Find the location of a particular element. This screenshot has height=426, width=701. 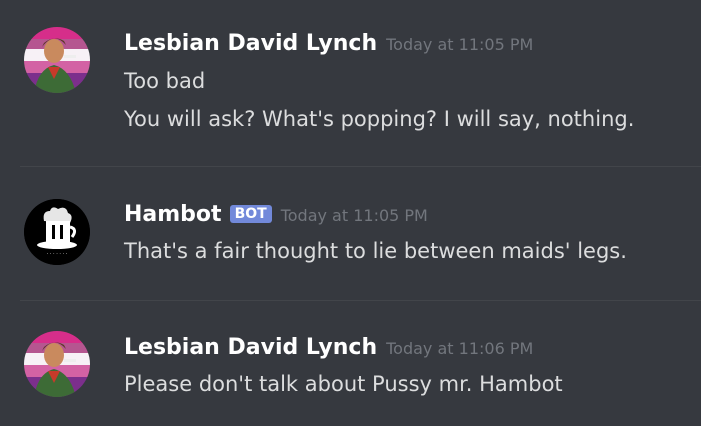

message-header: Lesbian David Lynch Today at 11:05 PM is located at coordinates (328, 43).